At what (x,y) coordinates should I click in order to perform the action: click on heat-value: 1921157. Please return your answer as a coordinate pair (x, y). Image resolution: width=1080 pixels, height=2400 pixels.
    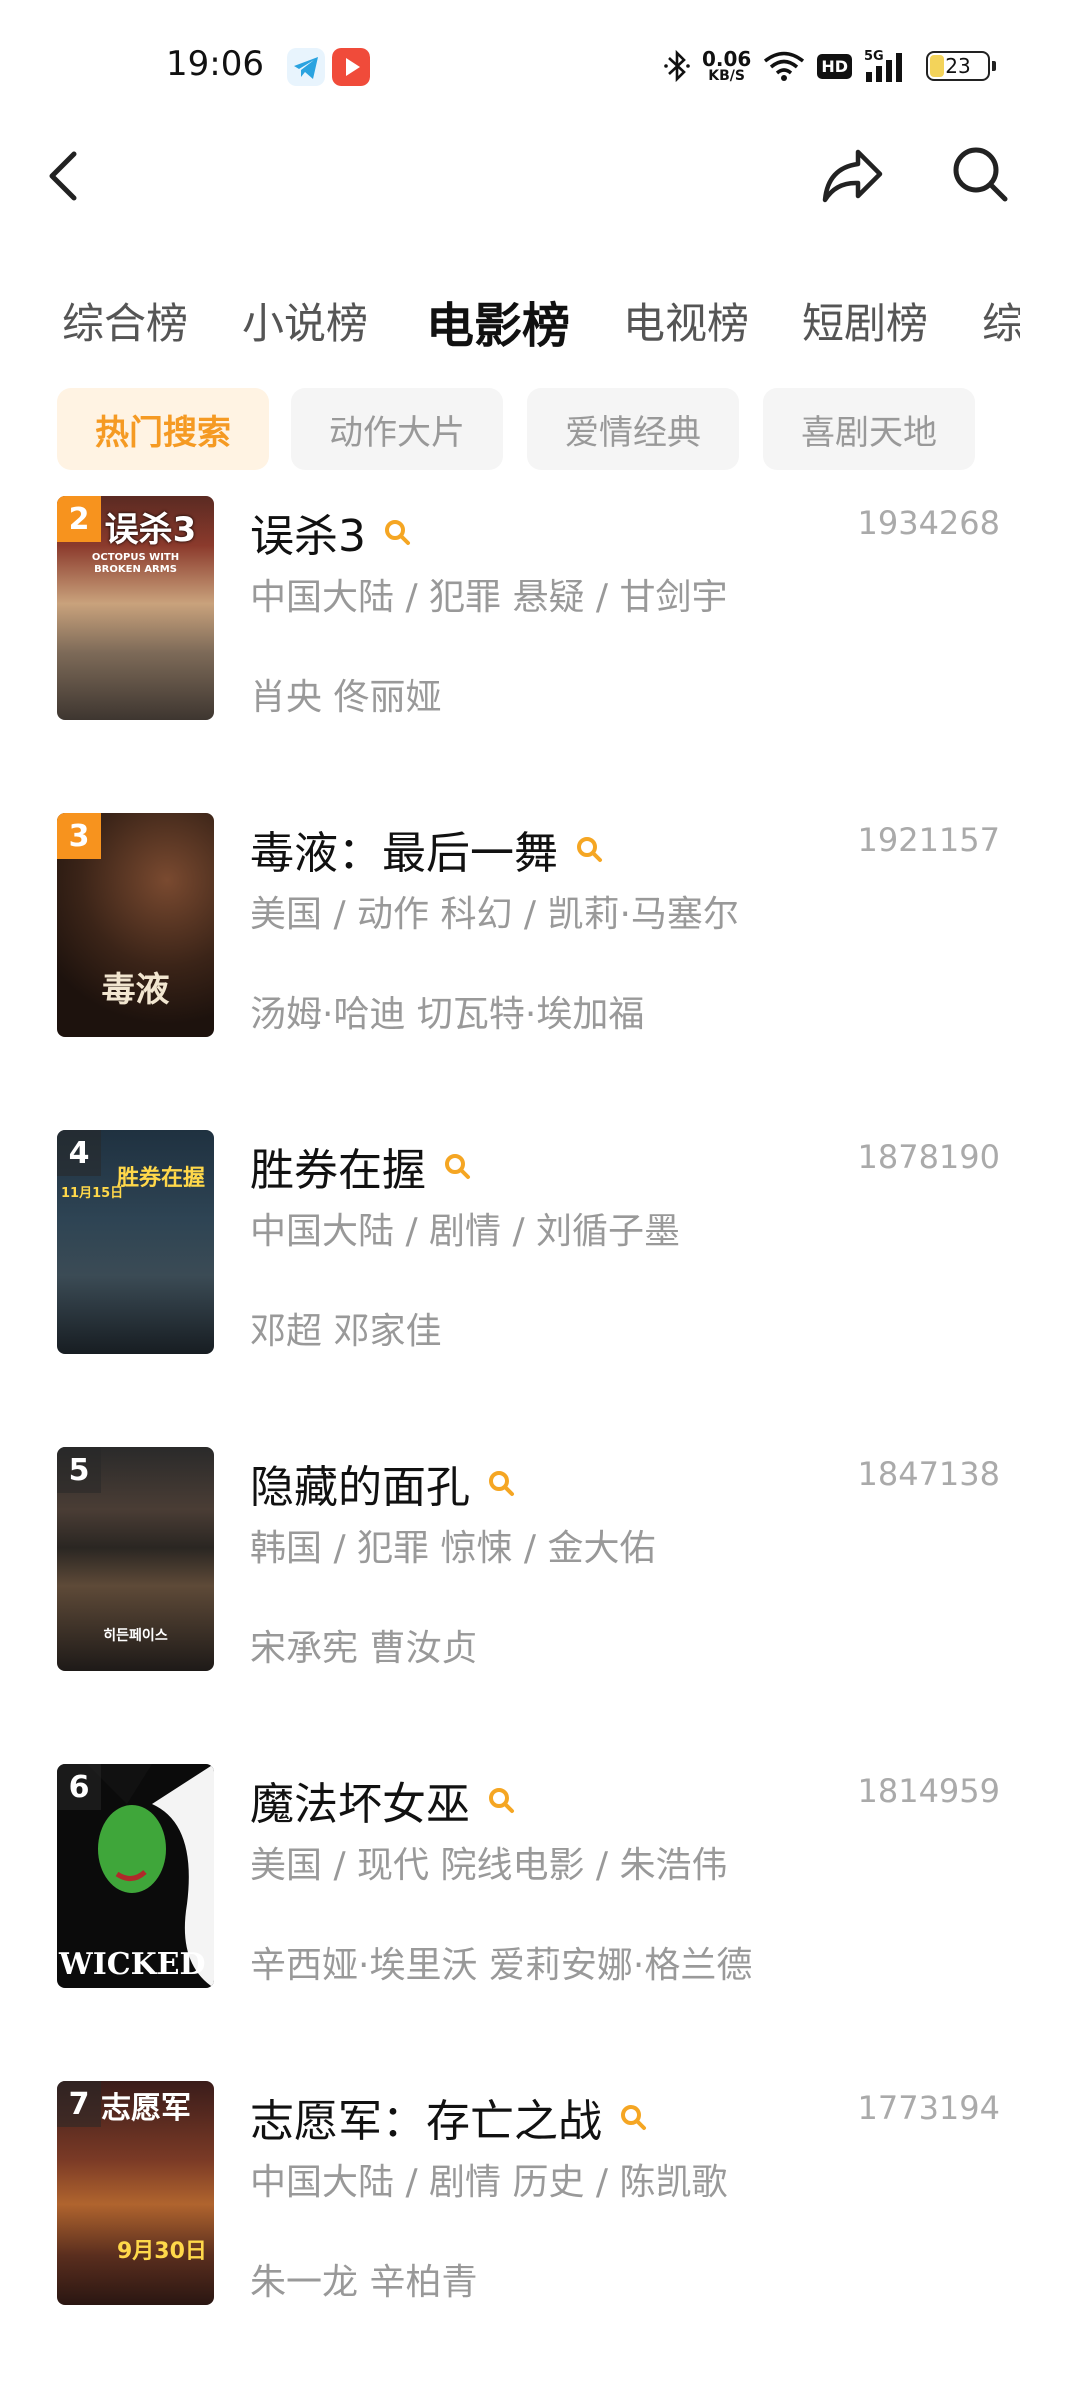
    Looking at the image, I should click on (928, 840).